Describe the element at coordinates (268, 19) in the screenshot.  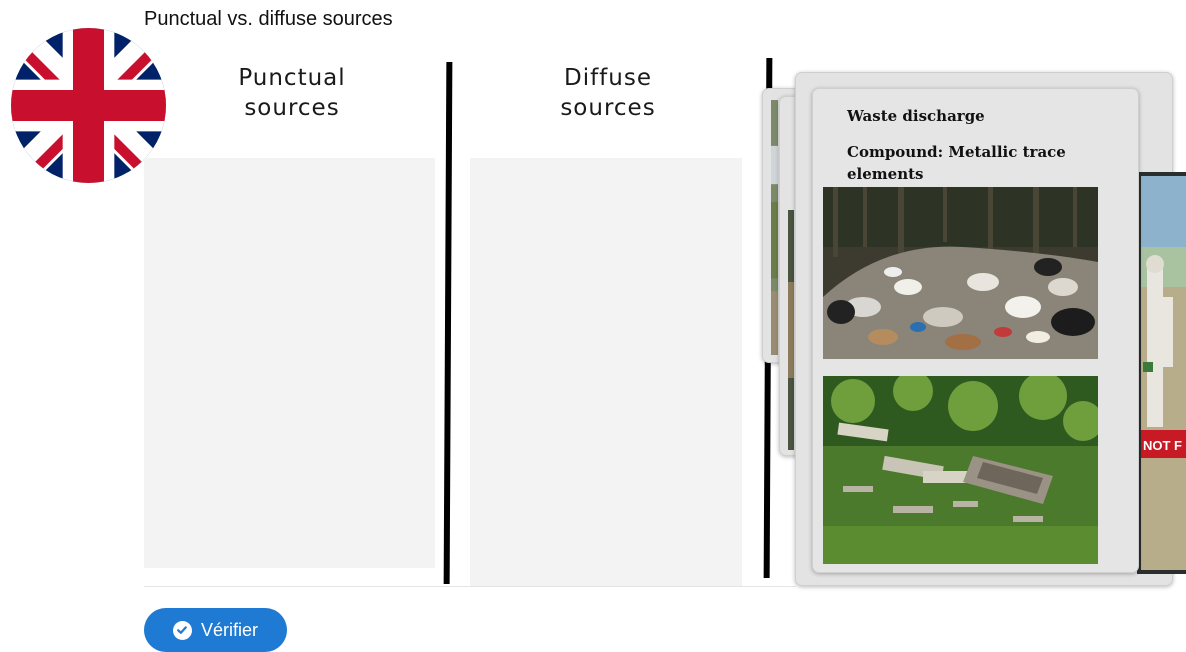
I see `page-title: Punctual vs. diffuse sources` at that location.